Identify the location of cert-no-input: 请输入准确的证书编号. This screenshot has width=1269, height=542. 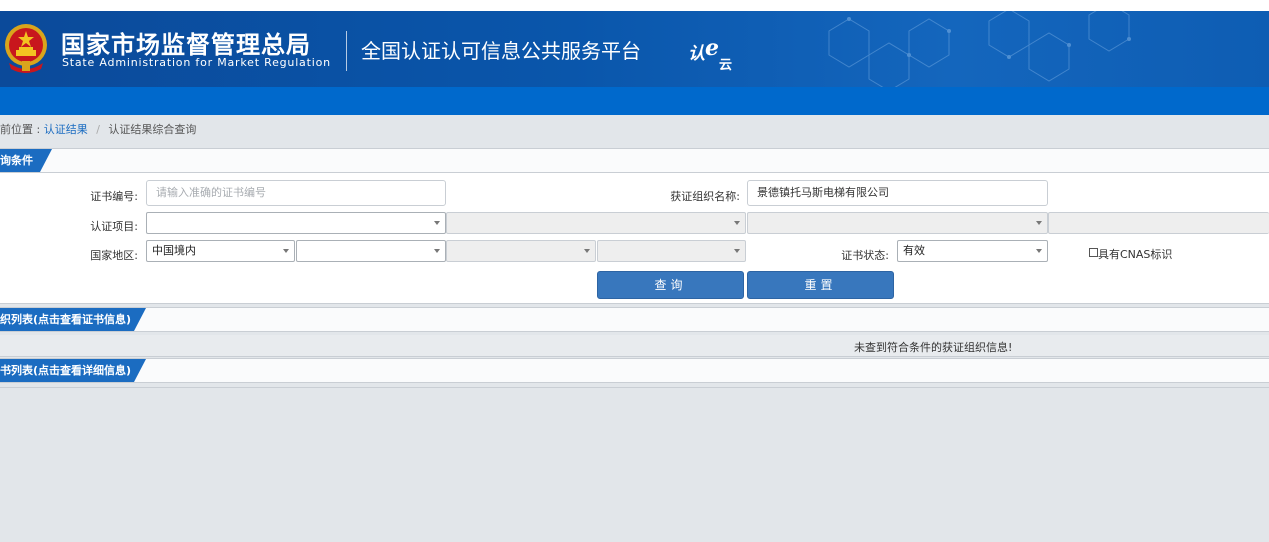
(296, 193).